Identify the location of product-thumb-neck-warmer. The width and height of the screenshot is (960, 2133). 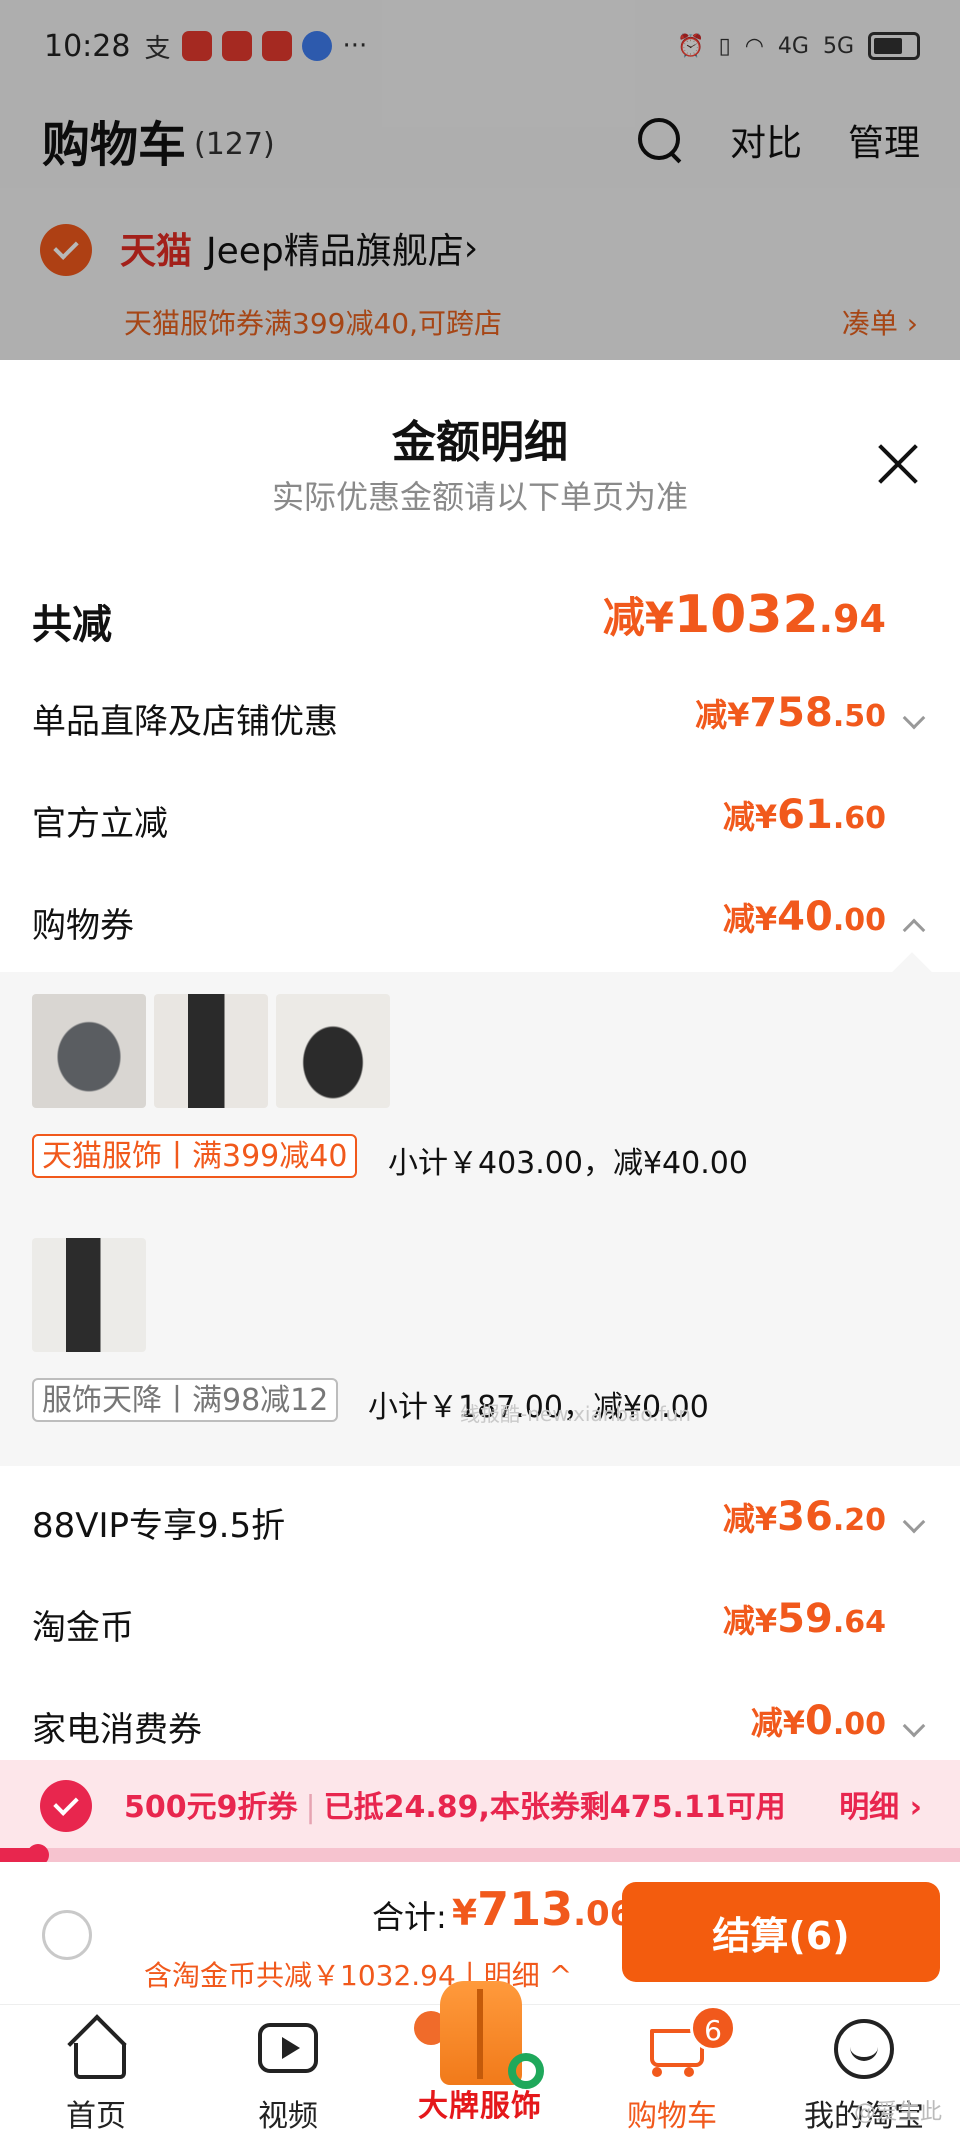
(333, 1051).